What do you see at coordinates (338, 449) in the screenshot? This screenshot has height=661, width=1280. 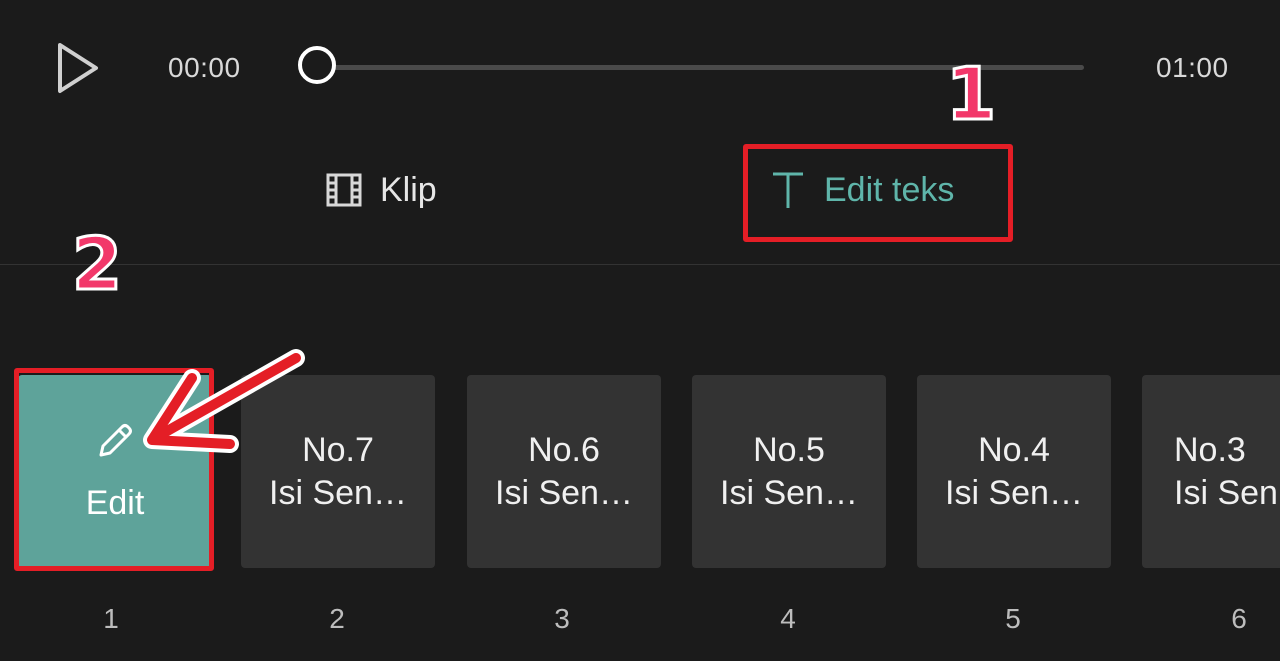 I see `text-card-title: No.7` at bounding box center [338, 449].